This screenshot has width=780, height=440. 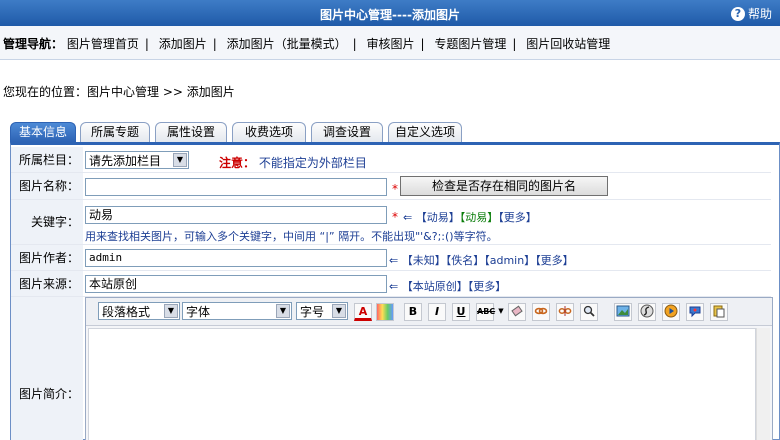 I want to click on keywords-label: 关键字：, so click(x=47, y=222).